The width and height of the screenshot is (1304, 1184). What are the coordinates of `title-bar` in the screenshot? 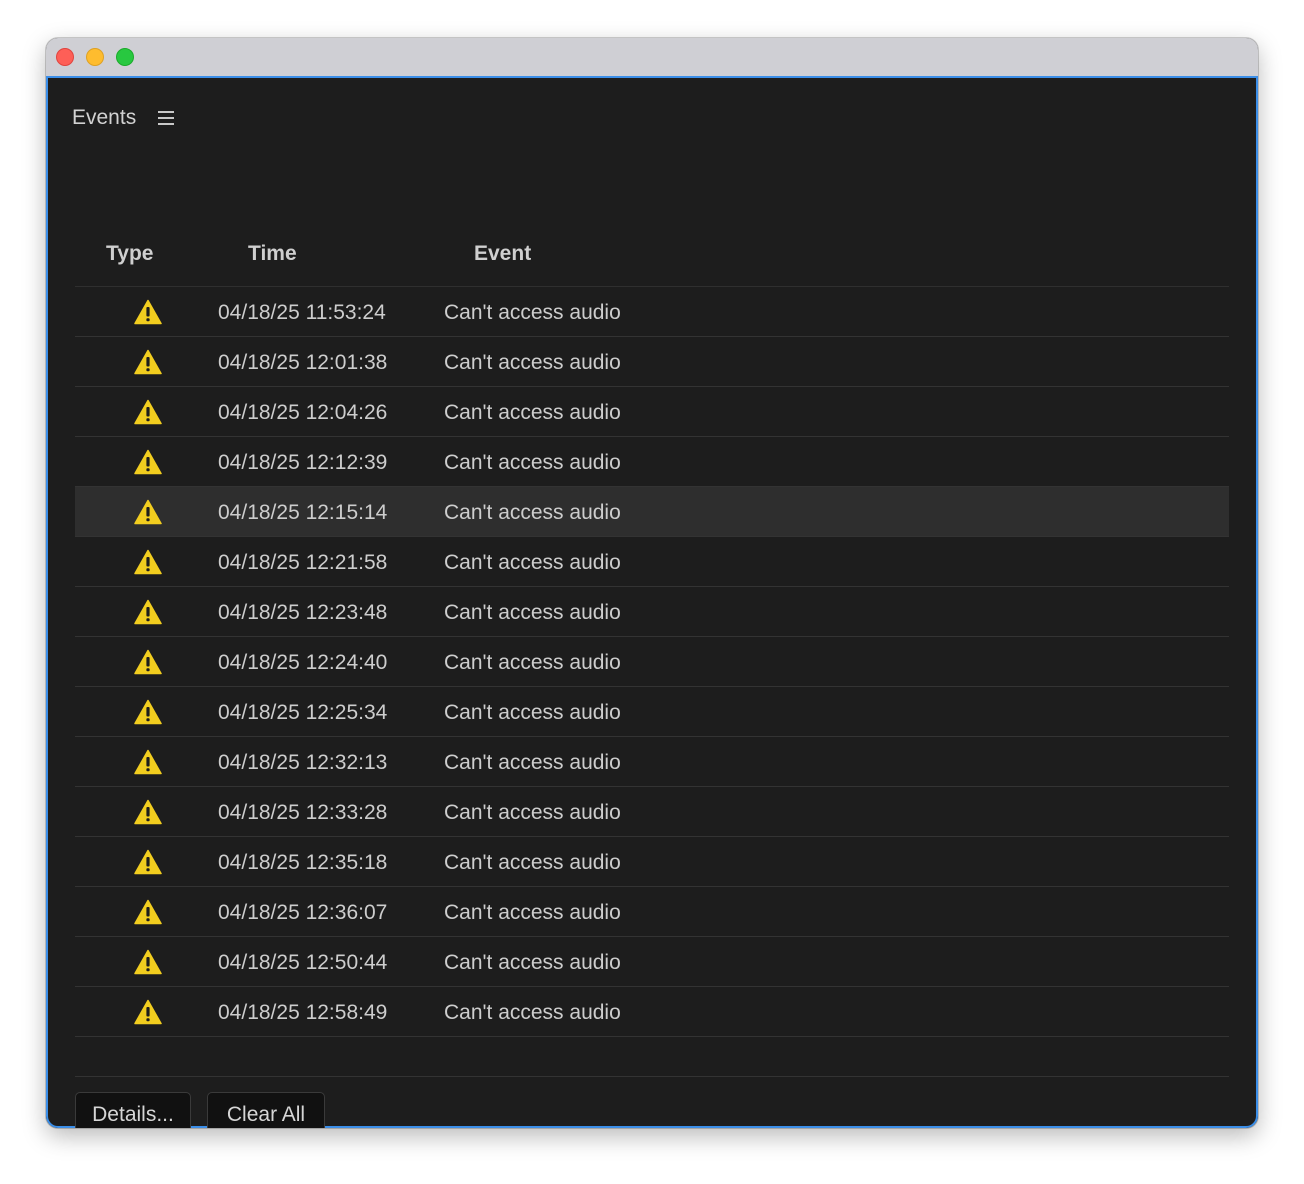 It's located at (652, 57).